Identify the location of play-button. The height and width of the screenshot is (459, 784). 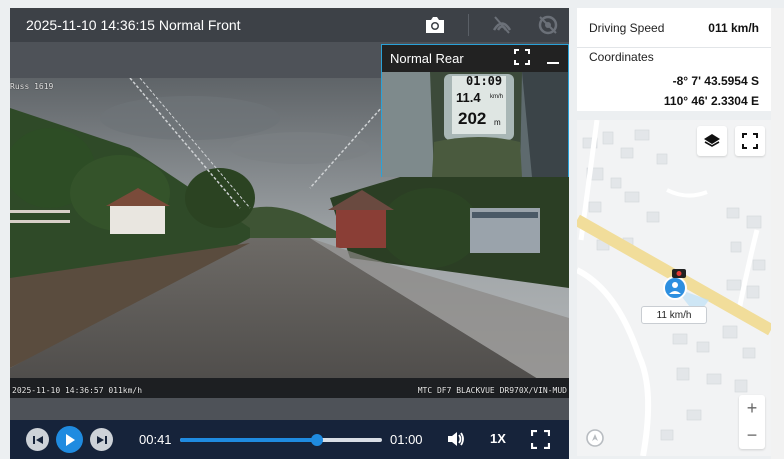
(69, 439).